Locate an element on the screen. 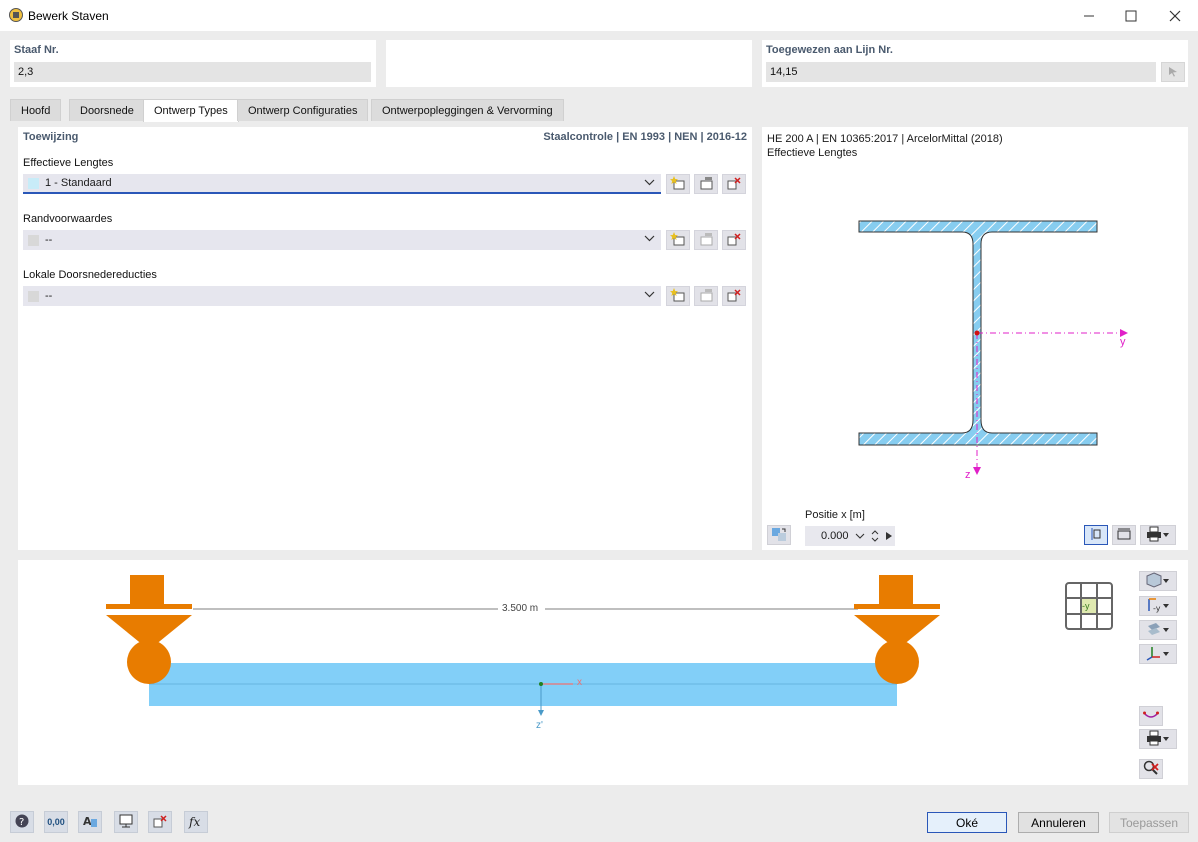  boundary-select: -- is located at coordinates (342, 240).